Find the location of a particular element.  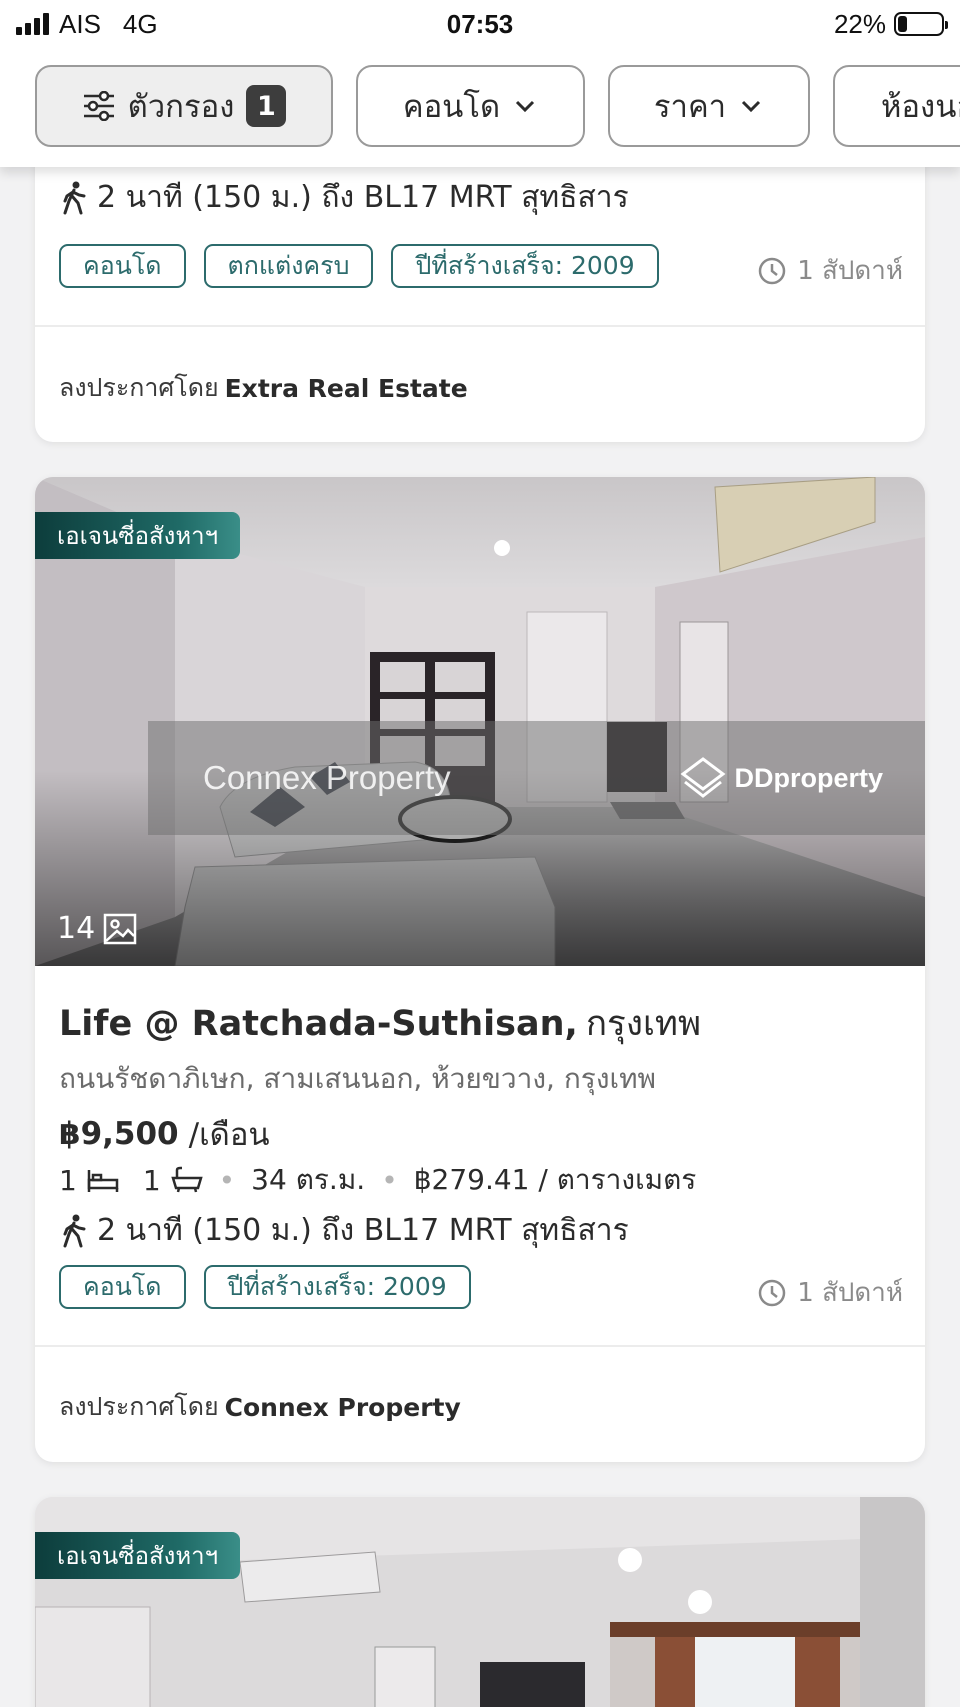

room-photo is located at coordinates (480, 1602).